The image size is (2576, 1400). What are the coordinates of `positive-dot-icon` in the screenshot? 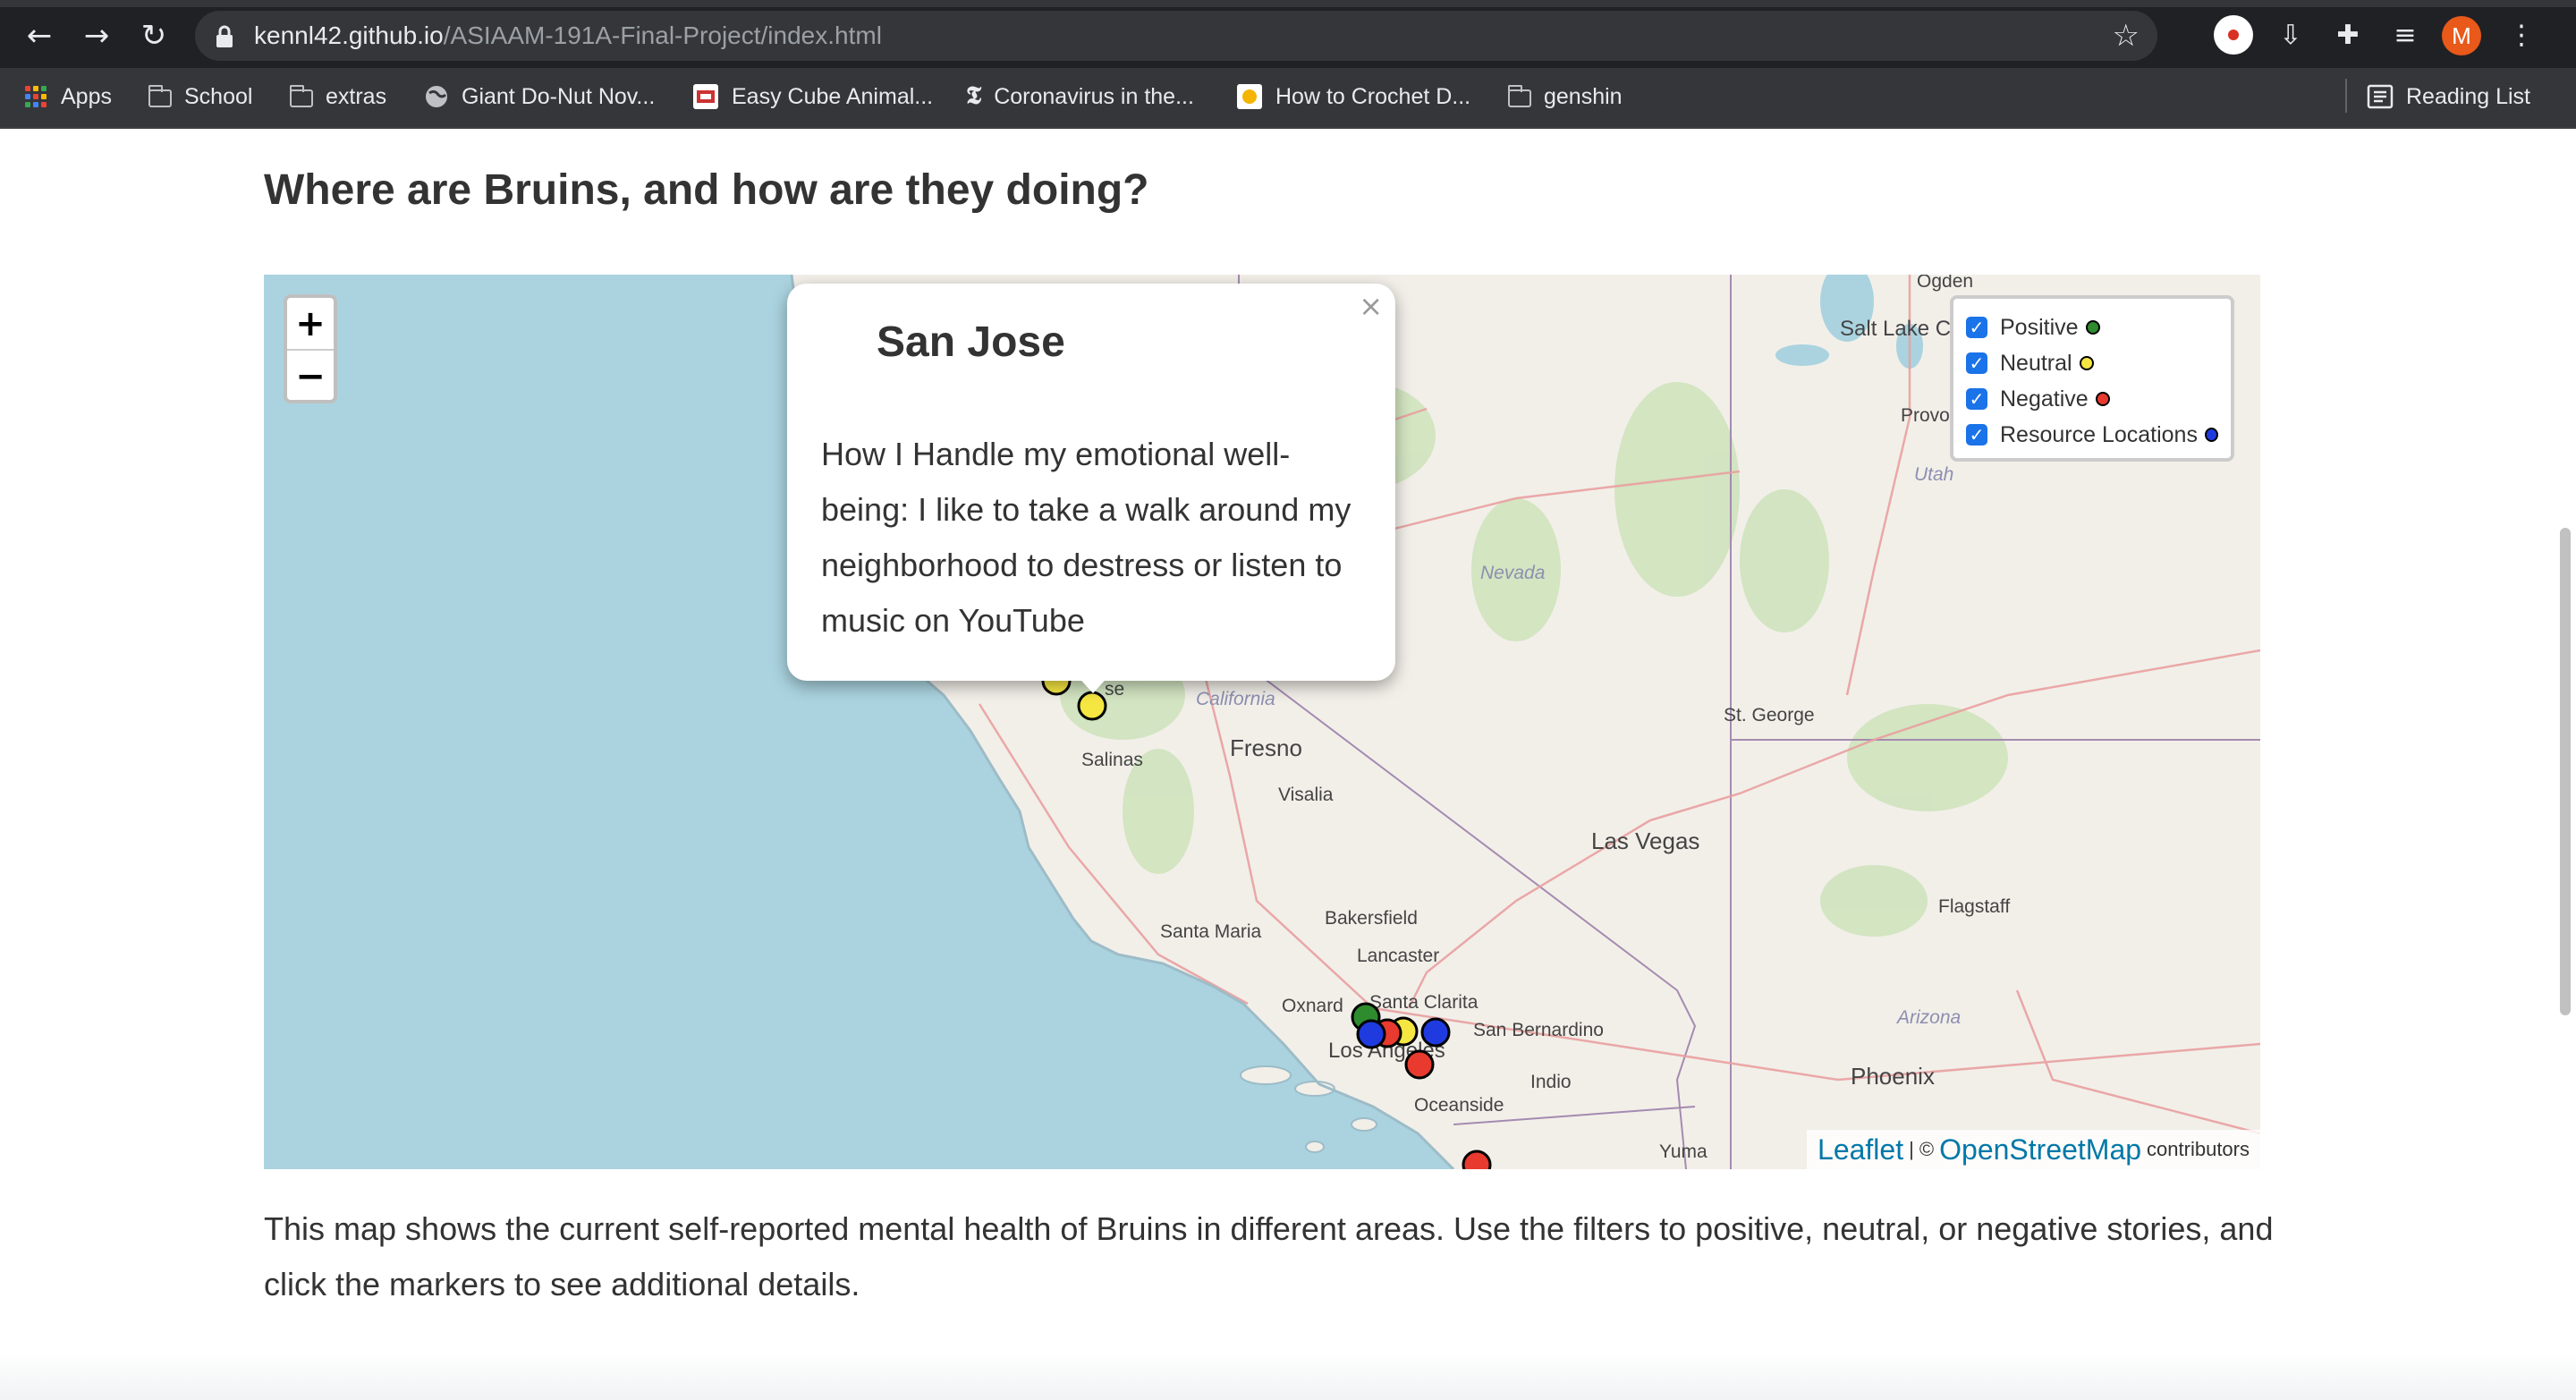 It's located at (2092, 327).